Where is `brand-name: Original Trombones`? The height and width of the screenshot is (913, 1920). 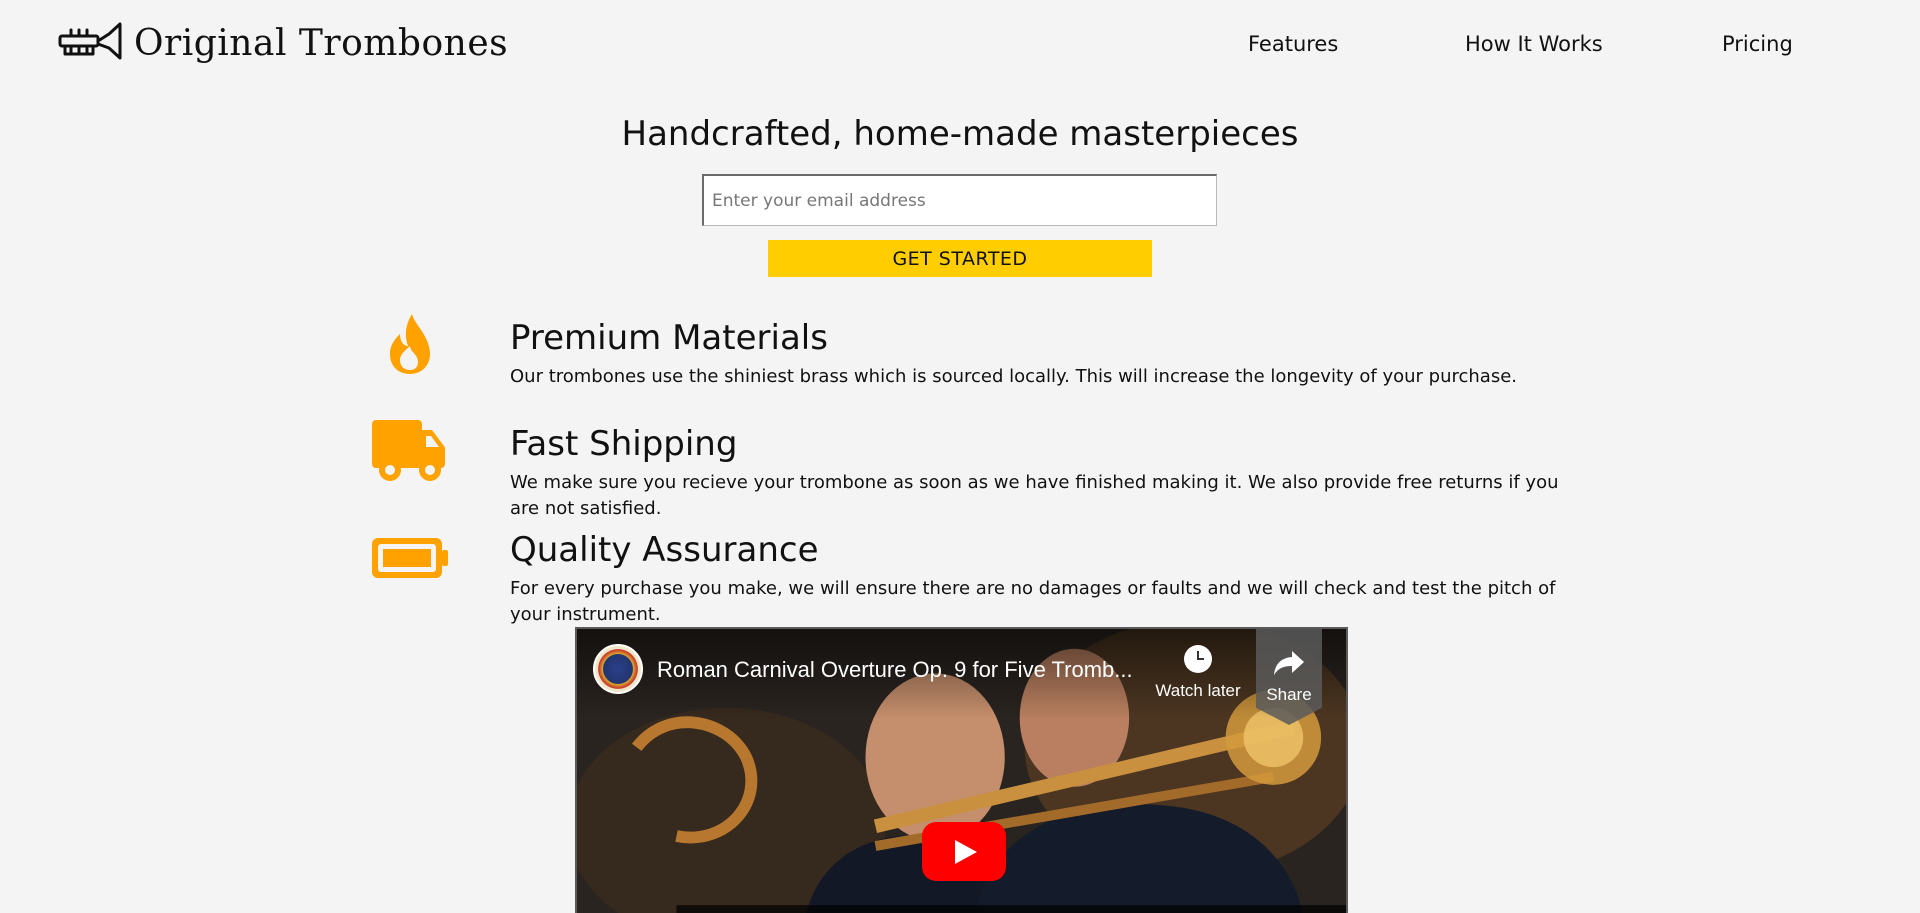
brand-name: Original Trombones is located at coordinates (321, 43).